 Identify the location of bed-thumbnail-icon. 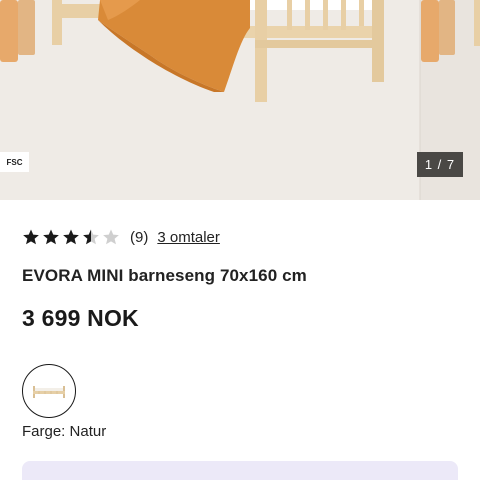
(49, 392).